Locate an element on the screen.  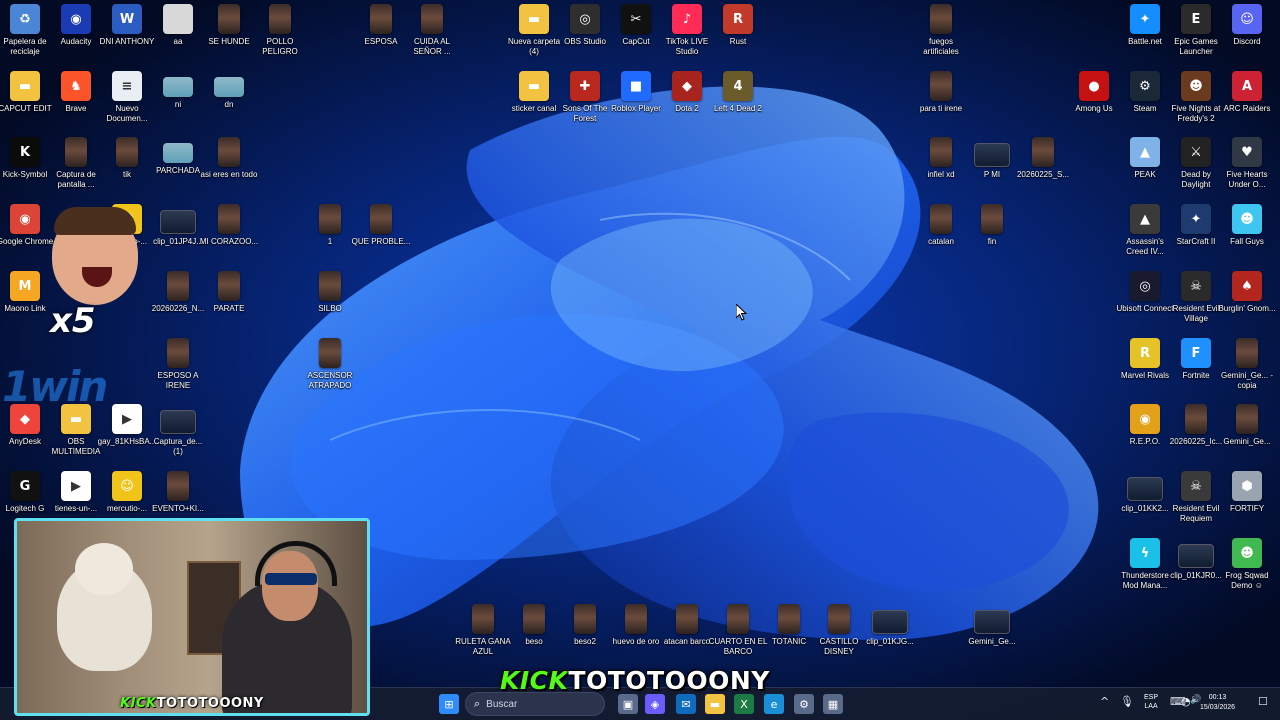
desktop-icon-label: Discord is located at coordinates (1247, 41).